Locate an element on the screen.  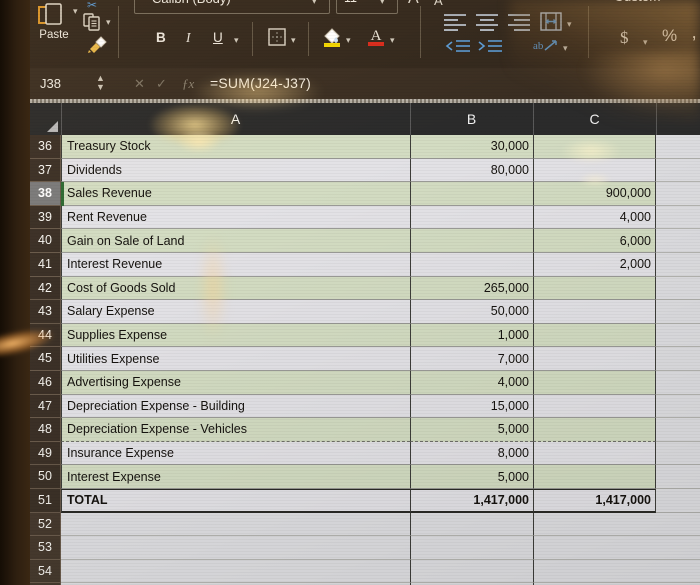
cell-a37: Dividends is located at coordinates (235, 170).